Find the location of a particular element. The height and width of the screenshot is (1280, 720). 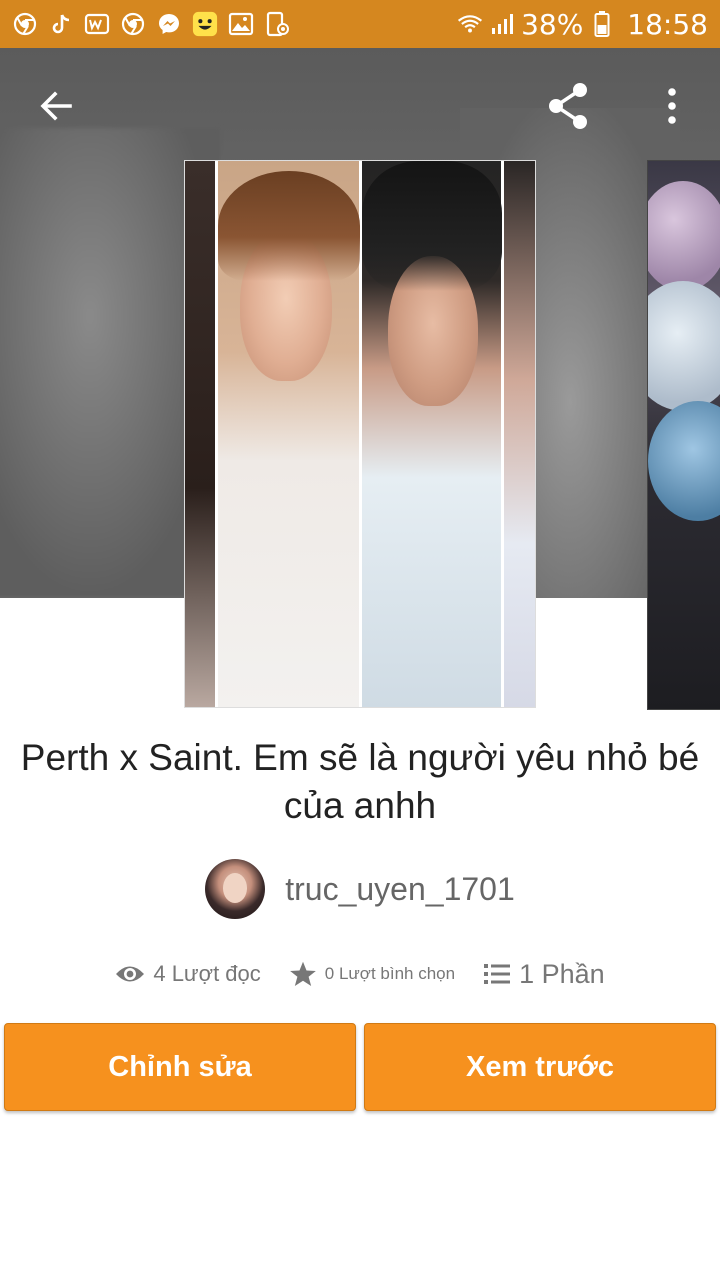

smiley-app-icon is located at coordinates (205, 24).